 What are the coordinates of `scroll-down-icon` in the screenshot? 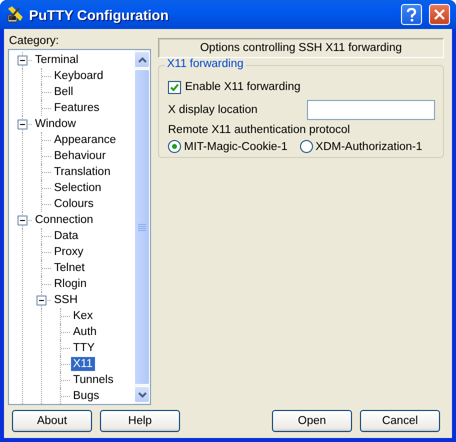 It's located at (142, 395).